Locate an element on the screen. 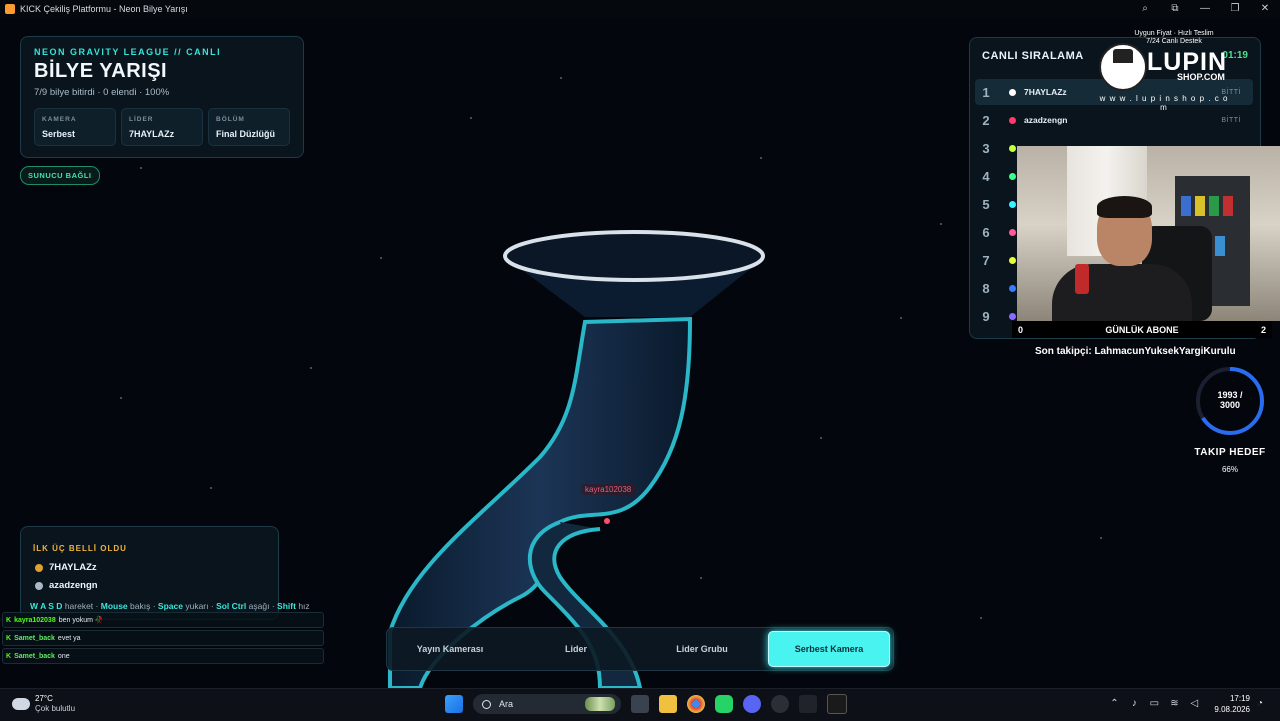 This screenshot has height=721, width=1280. chat-username: kayra102038 is located at coordinates (35, 620).